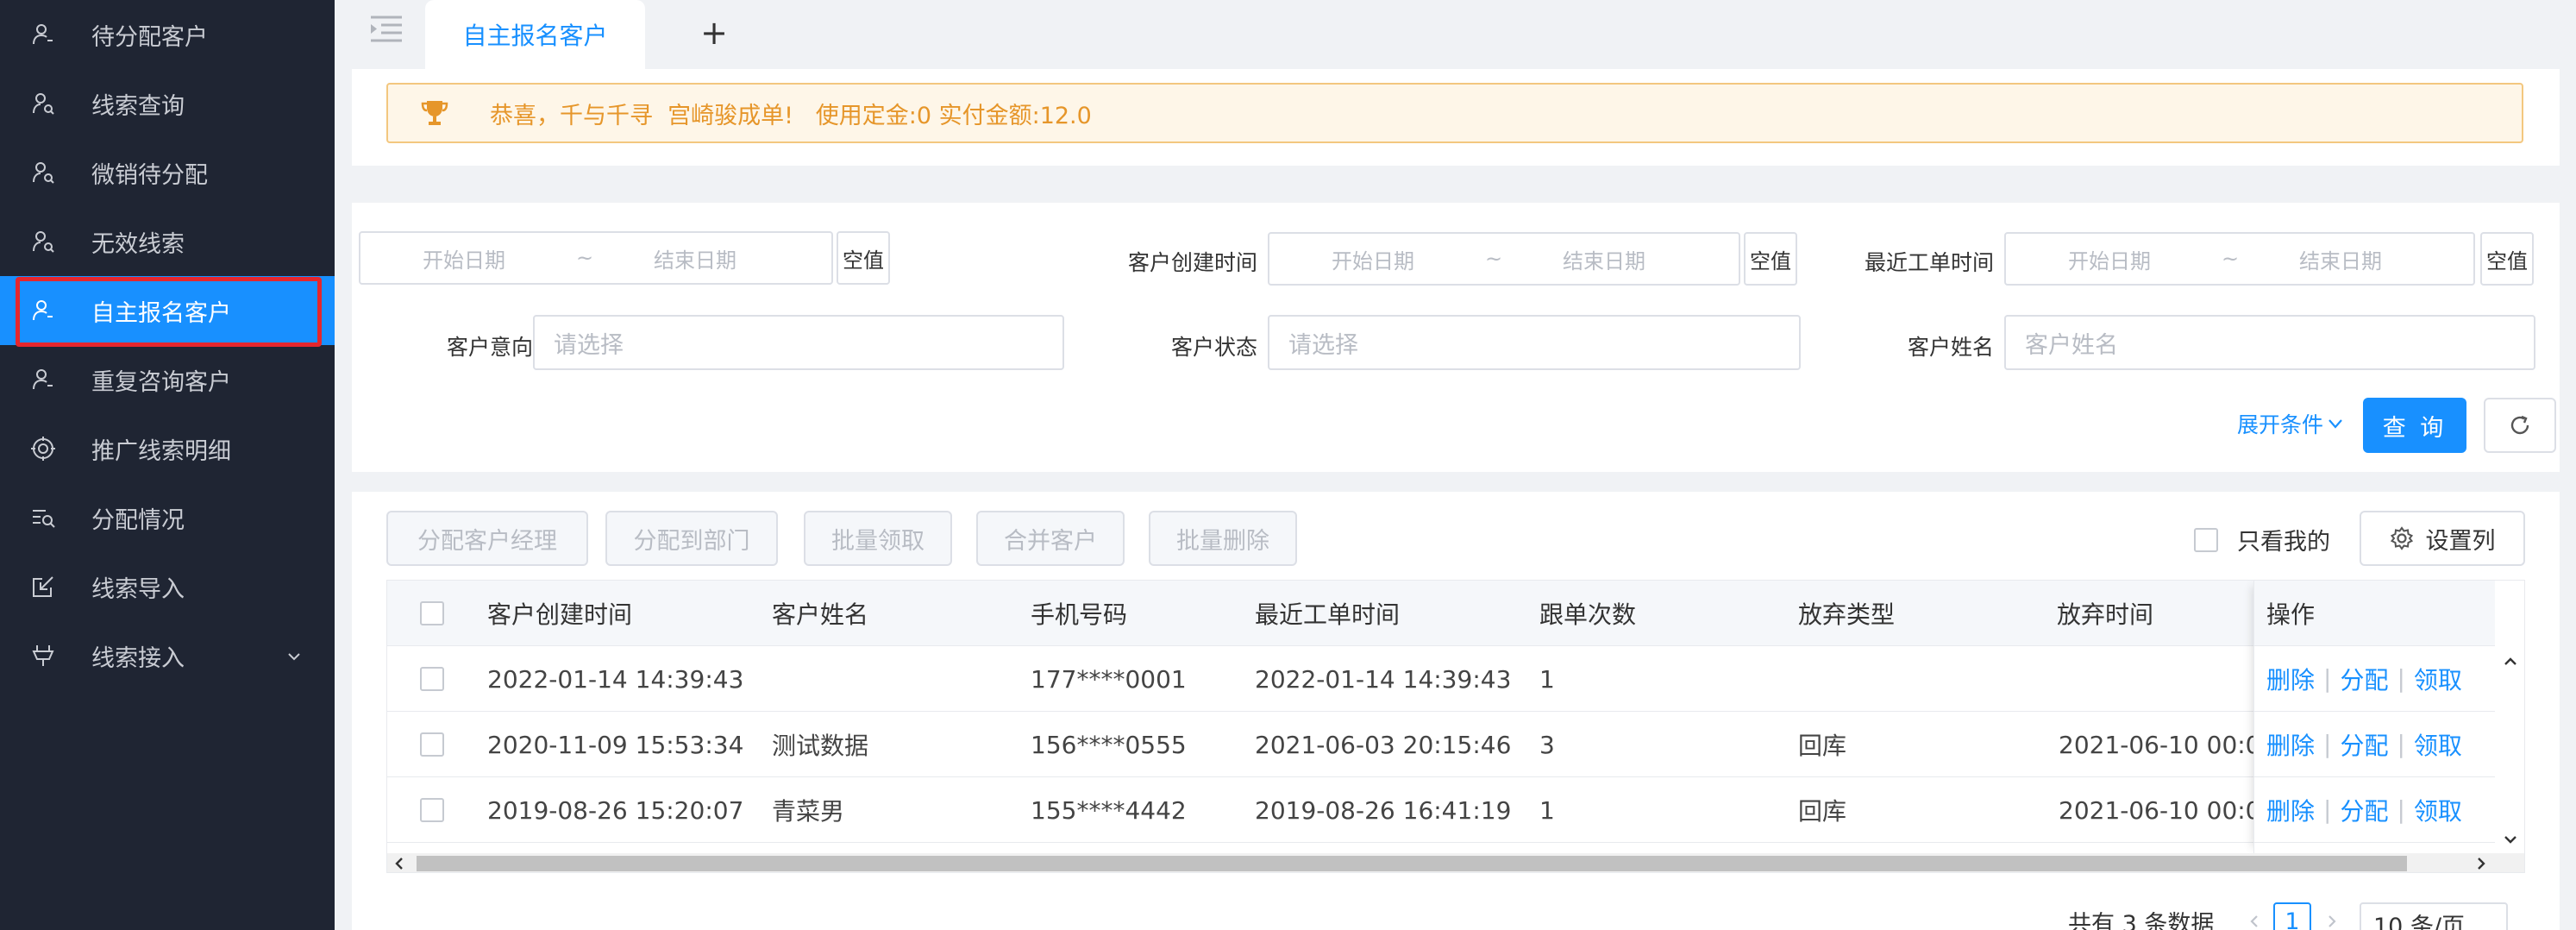 The image size is (2576, 930). I want to click on prev-page-icon, so click(2254, 922).